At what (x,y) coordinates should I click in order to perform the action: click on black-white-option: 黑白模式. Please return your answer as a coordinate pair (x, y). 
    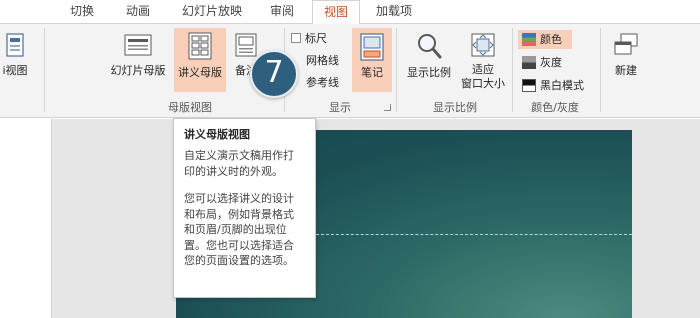
    Looking at the image, I should click on (557, 85).